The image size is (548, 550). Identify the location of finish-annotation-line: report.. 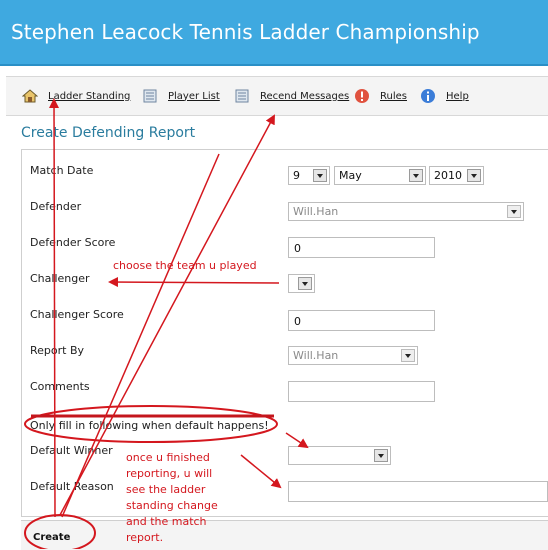
(145, 537).